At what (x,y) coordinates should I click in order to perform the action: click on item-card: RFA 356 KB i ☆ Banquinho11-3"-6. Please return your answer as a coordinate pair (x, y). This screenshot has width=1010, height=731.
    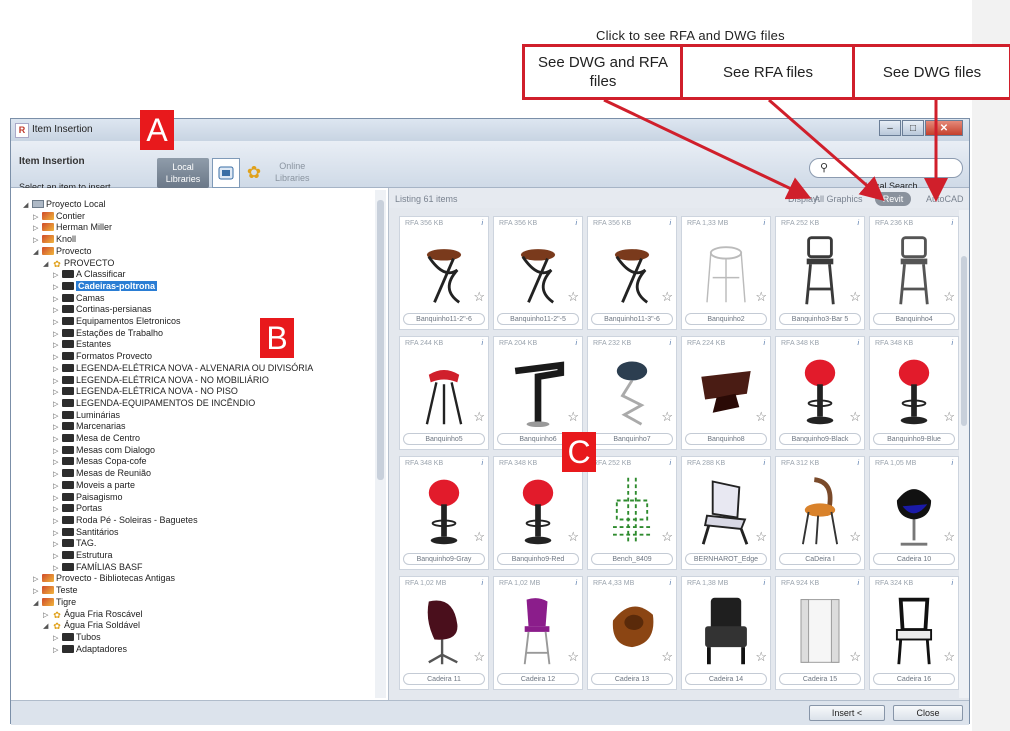
    Looking at the image, I should click on (632, 273).